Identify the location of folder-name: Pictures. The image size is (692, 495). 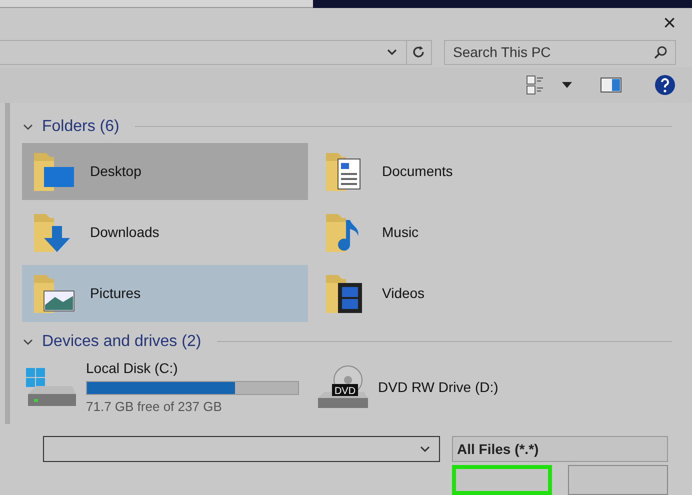
(115, 293).